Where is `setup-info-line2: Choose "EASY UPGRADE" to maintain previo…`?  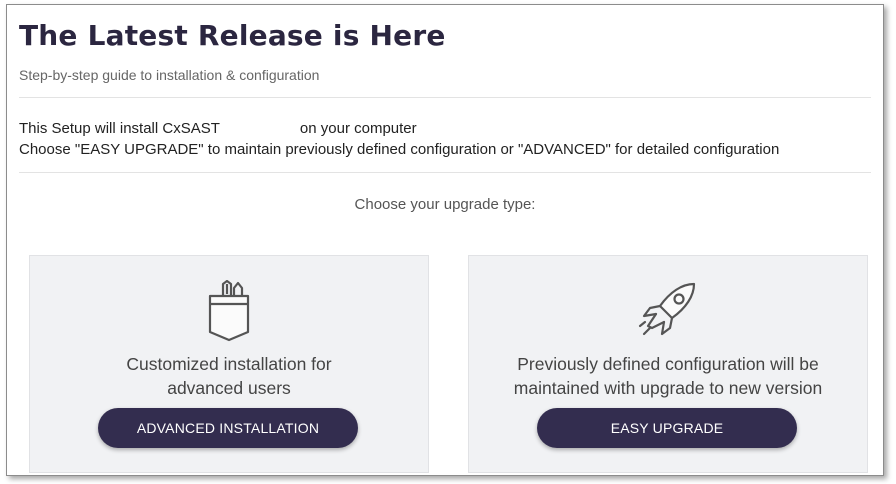
setup-info-line2: Choose "EASY UPGRADE" to maintain previo… is located at coordinates (399, 149).